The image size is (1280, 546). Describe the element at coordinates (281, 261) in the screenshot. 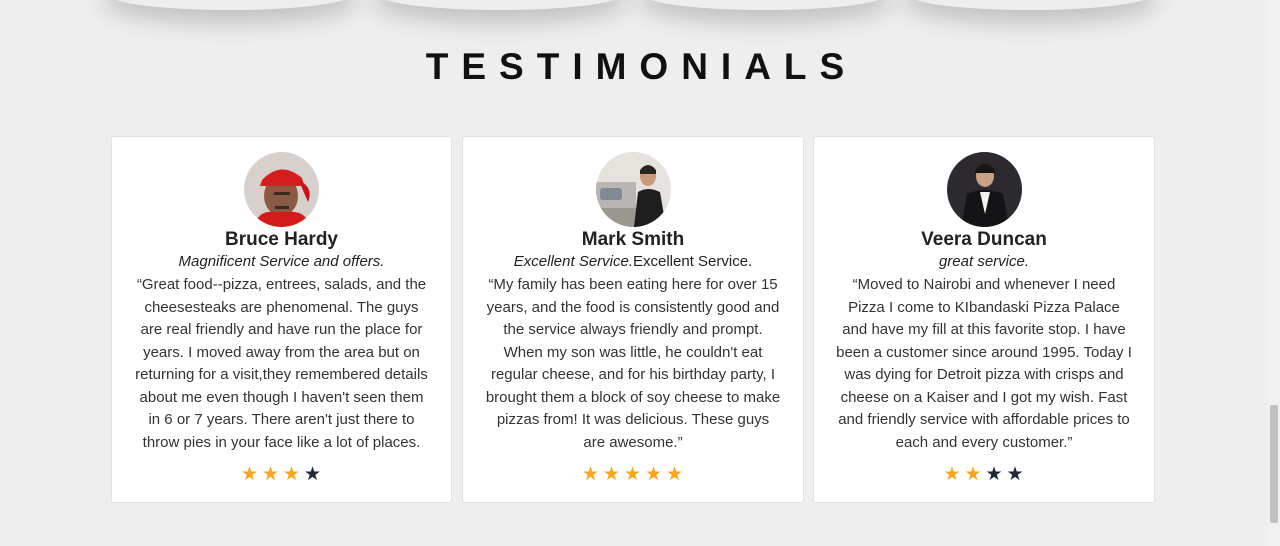

I see `review-tagline: Magnificent Service and offers.` at that location.